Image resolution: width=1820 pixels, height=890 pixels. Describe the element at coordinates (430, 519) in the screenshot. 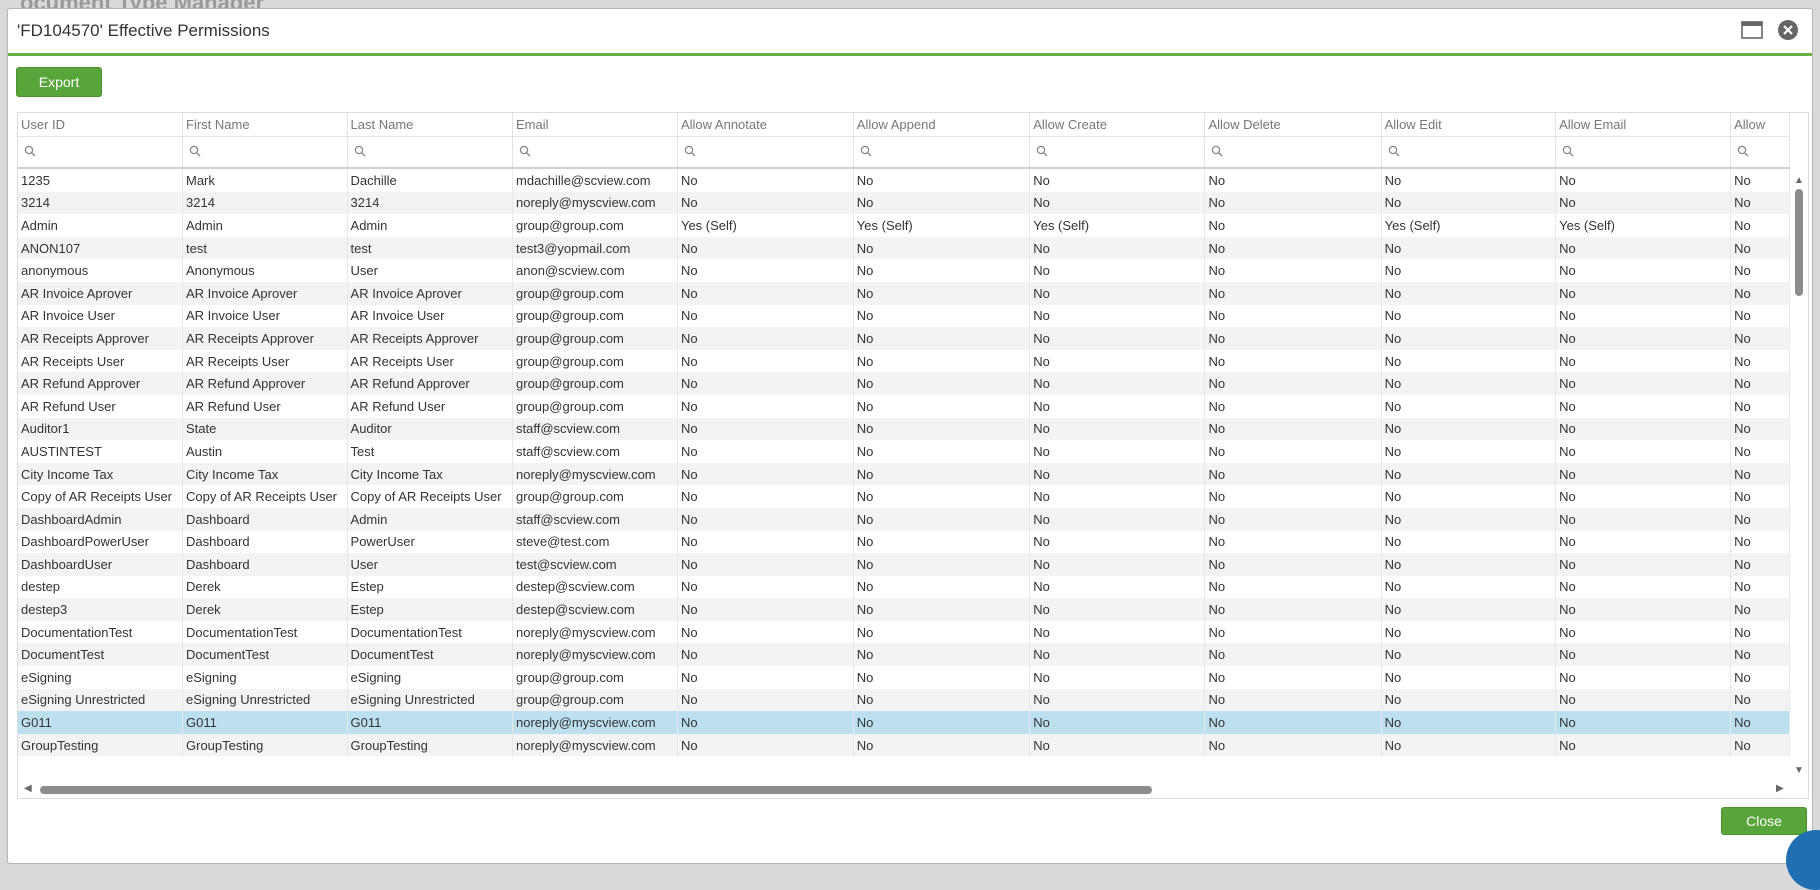

I see `table-cell: Admin` at that location.